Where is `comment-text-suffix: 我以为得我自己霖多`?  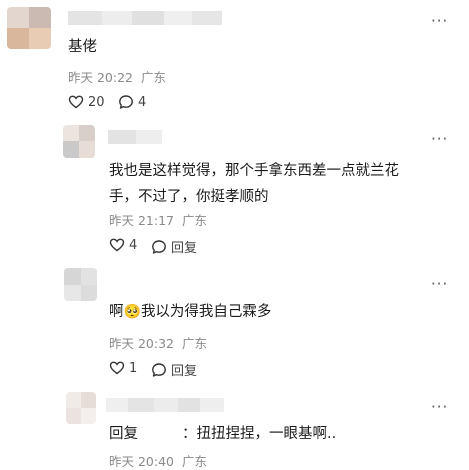 comment-text-suffix: 我以为得我自己霖多 is located at coordinates (206, 312).